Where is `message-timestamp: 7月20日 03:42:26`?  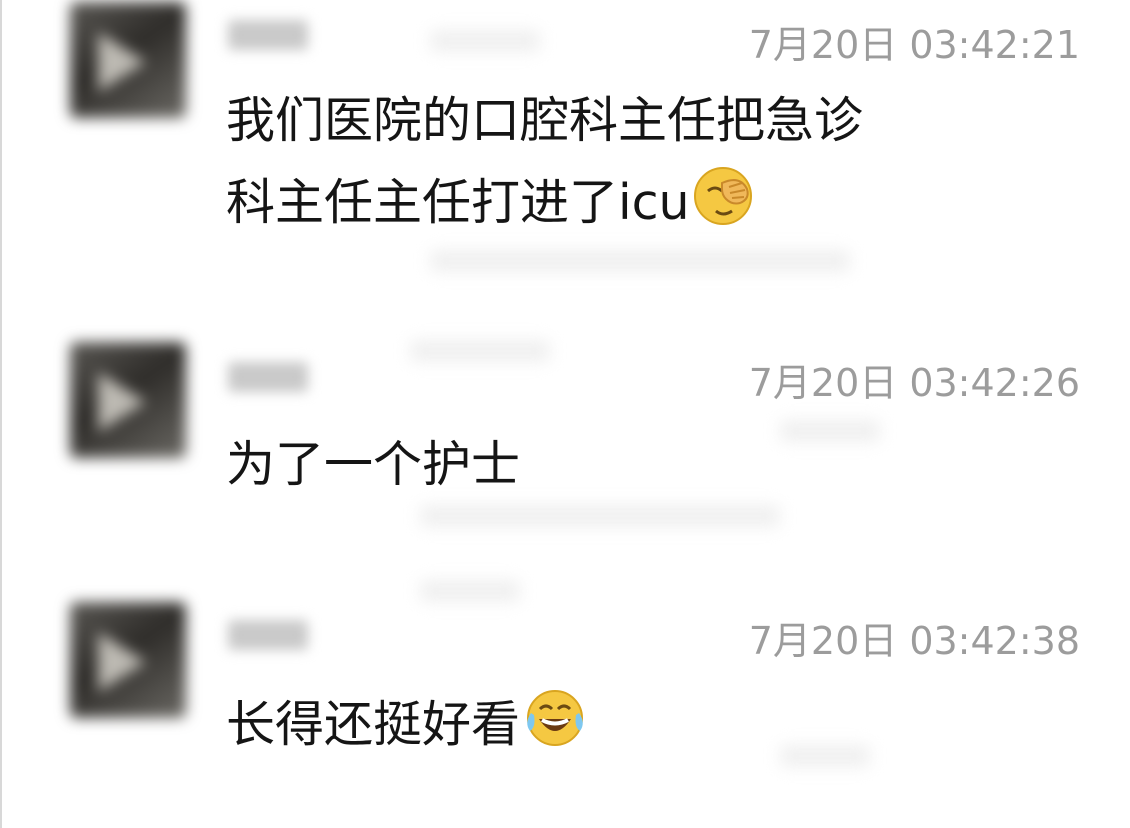
message-timestamp: 7月20日 03:42:26 is located at coordinates (914, 383).